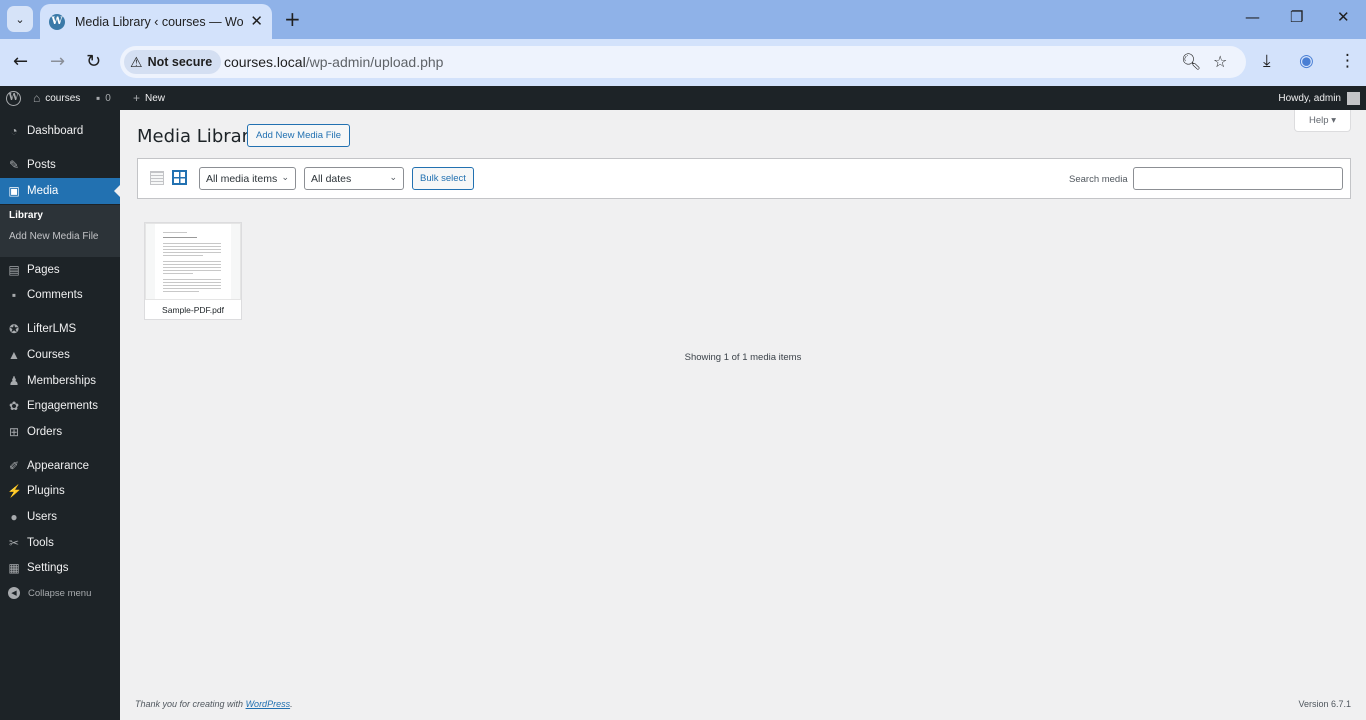 This screenshot has width=1366, height=720. I want to click on sidebar-item-label: Engagements, so click(62, 406).